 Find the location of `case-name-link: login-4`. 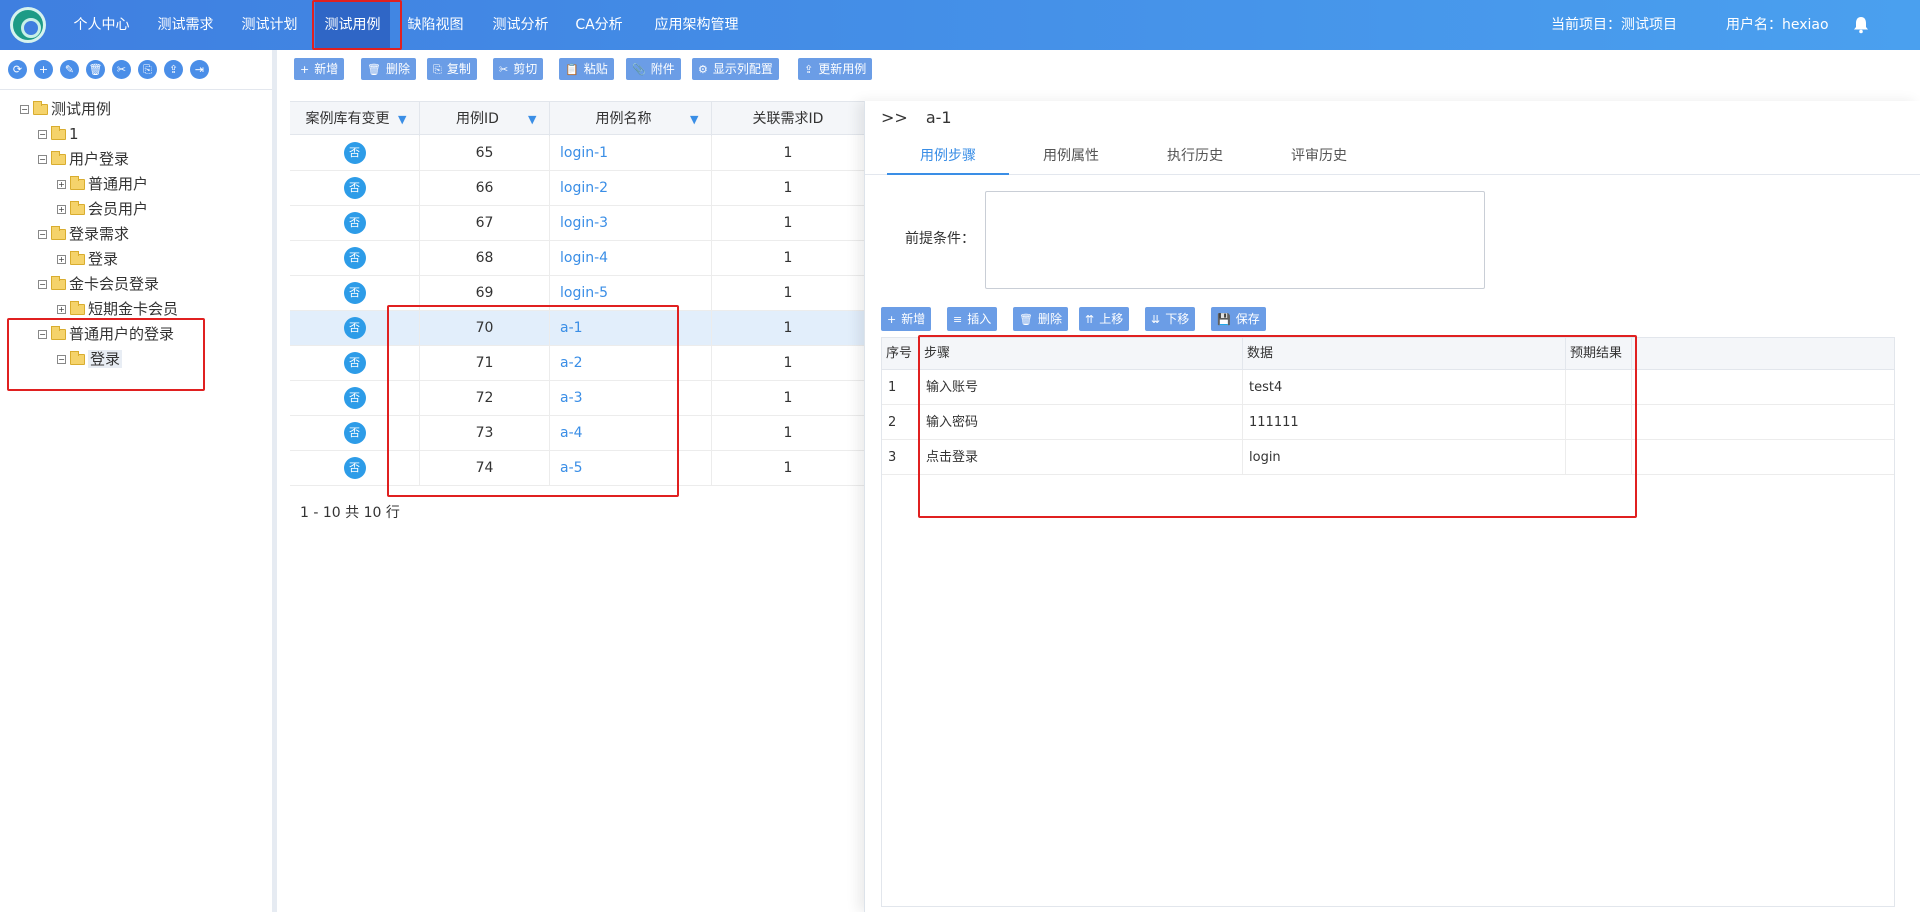

case-name-link: login-4 is located at coordinates (631, 258).